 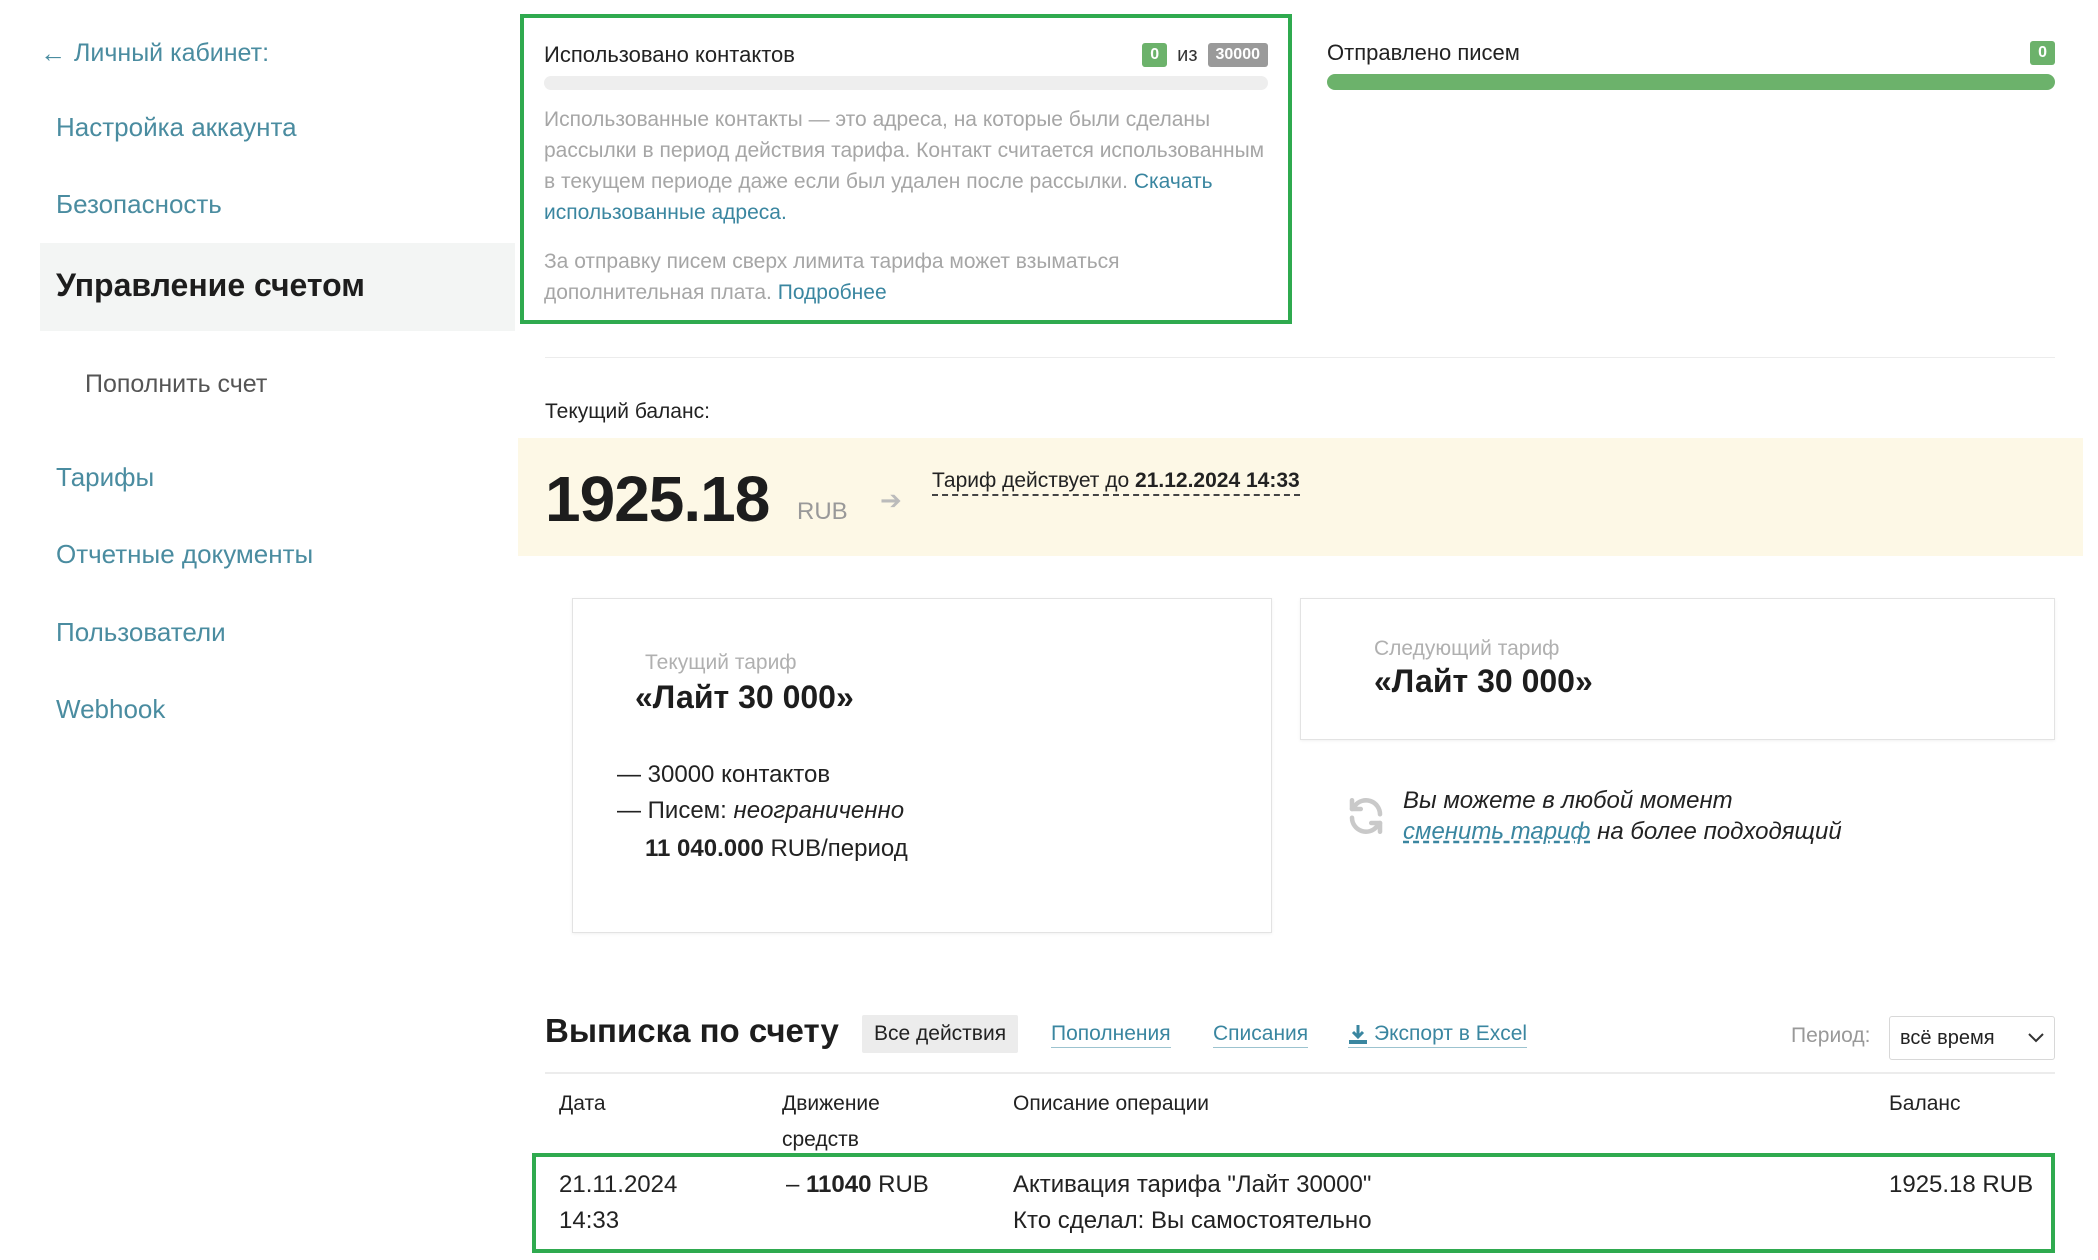 What do you see at coordinates (1300, 357) in the screenshot?
I see `section-divider` at bounding box center [1300, 357].